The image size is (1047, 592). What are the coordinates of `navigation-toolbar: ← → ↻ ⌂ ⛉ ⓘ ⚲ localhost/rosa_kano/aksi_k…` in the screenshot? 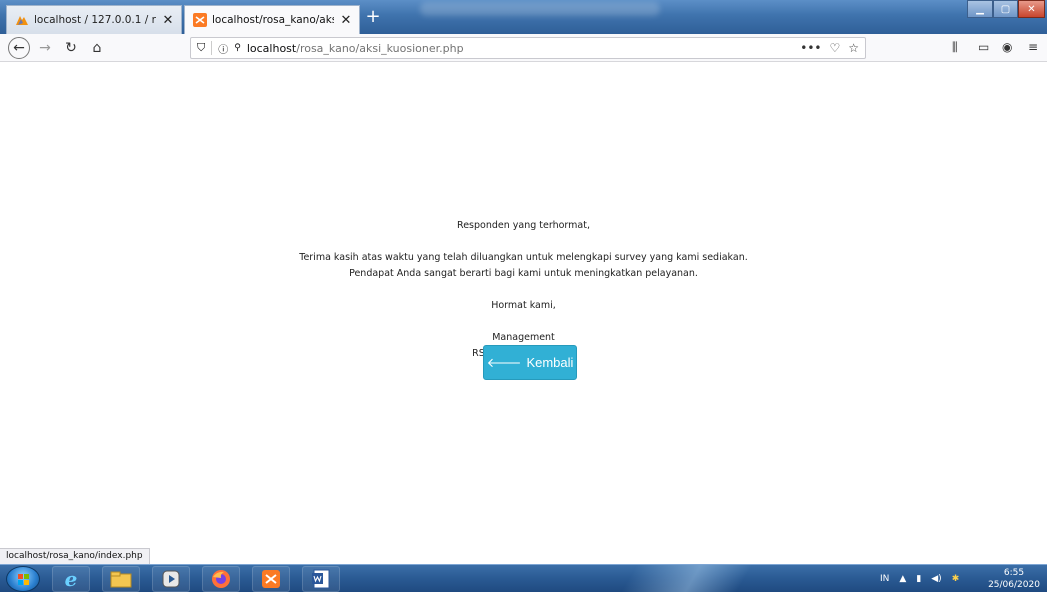 It's located at (523, 48).